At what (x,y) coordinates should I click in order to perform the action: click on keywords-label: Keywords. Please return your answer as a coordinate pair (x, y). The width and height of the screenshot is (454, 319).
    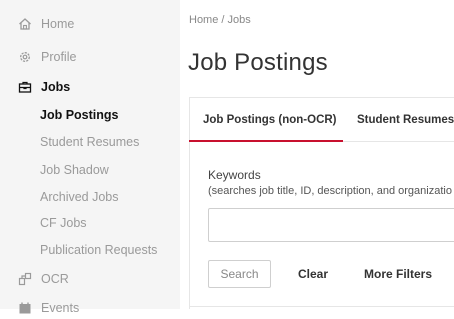
    Looking at the image, I should click on (234, 175).